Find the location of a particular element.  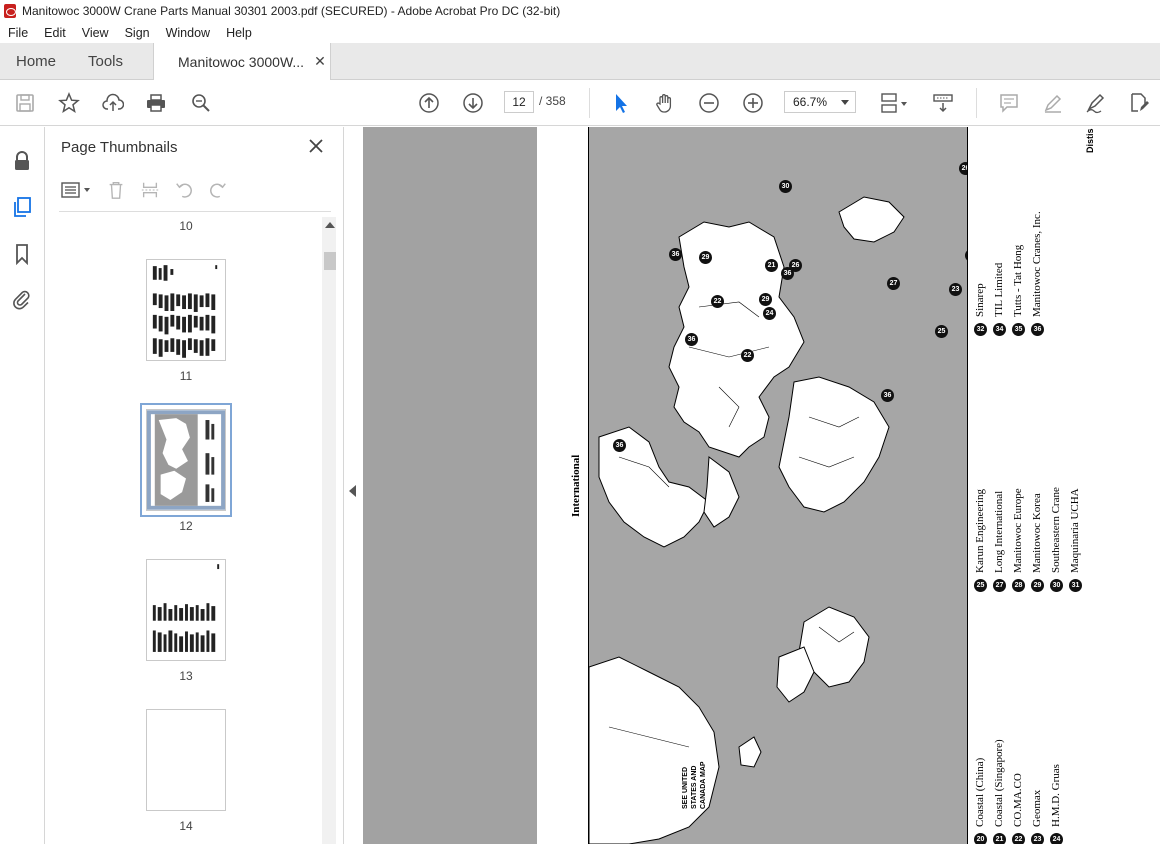

menu-edit: Edit is located at coordinates (55, 33).